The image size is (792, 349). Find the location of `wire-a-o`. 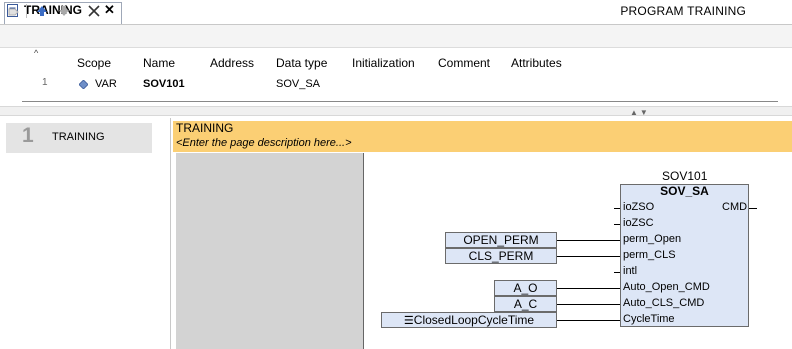

wire-a-o is located at coordinates (588, 288).